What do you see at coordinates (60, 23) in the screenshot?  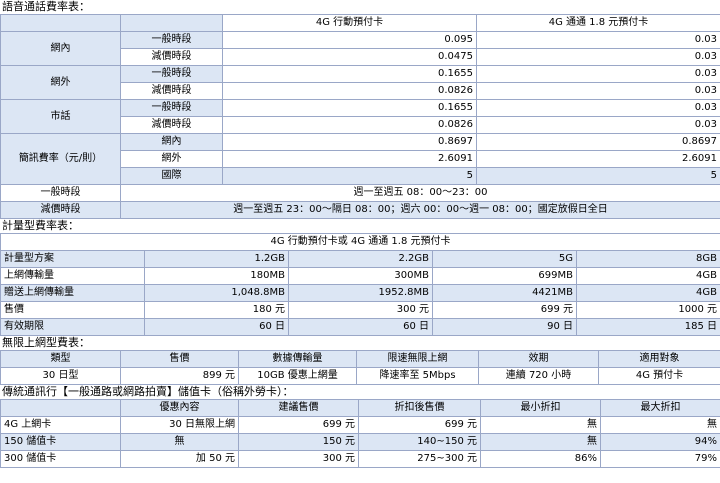 I see `voice-header-blank` at bounding box center [60, 23].